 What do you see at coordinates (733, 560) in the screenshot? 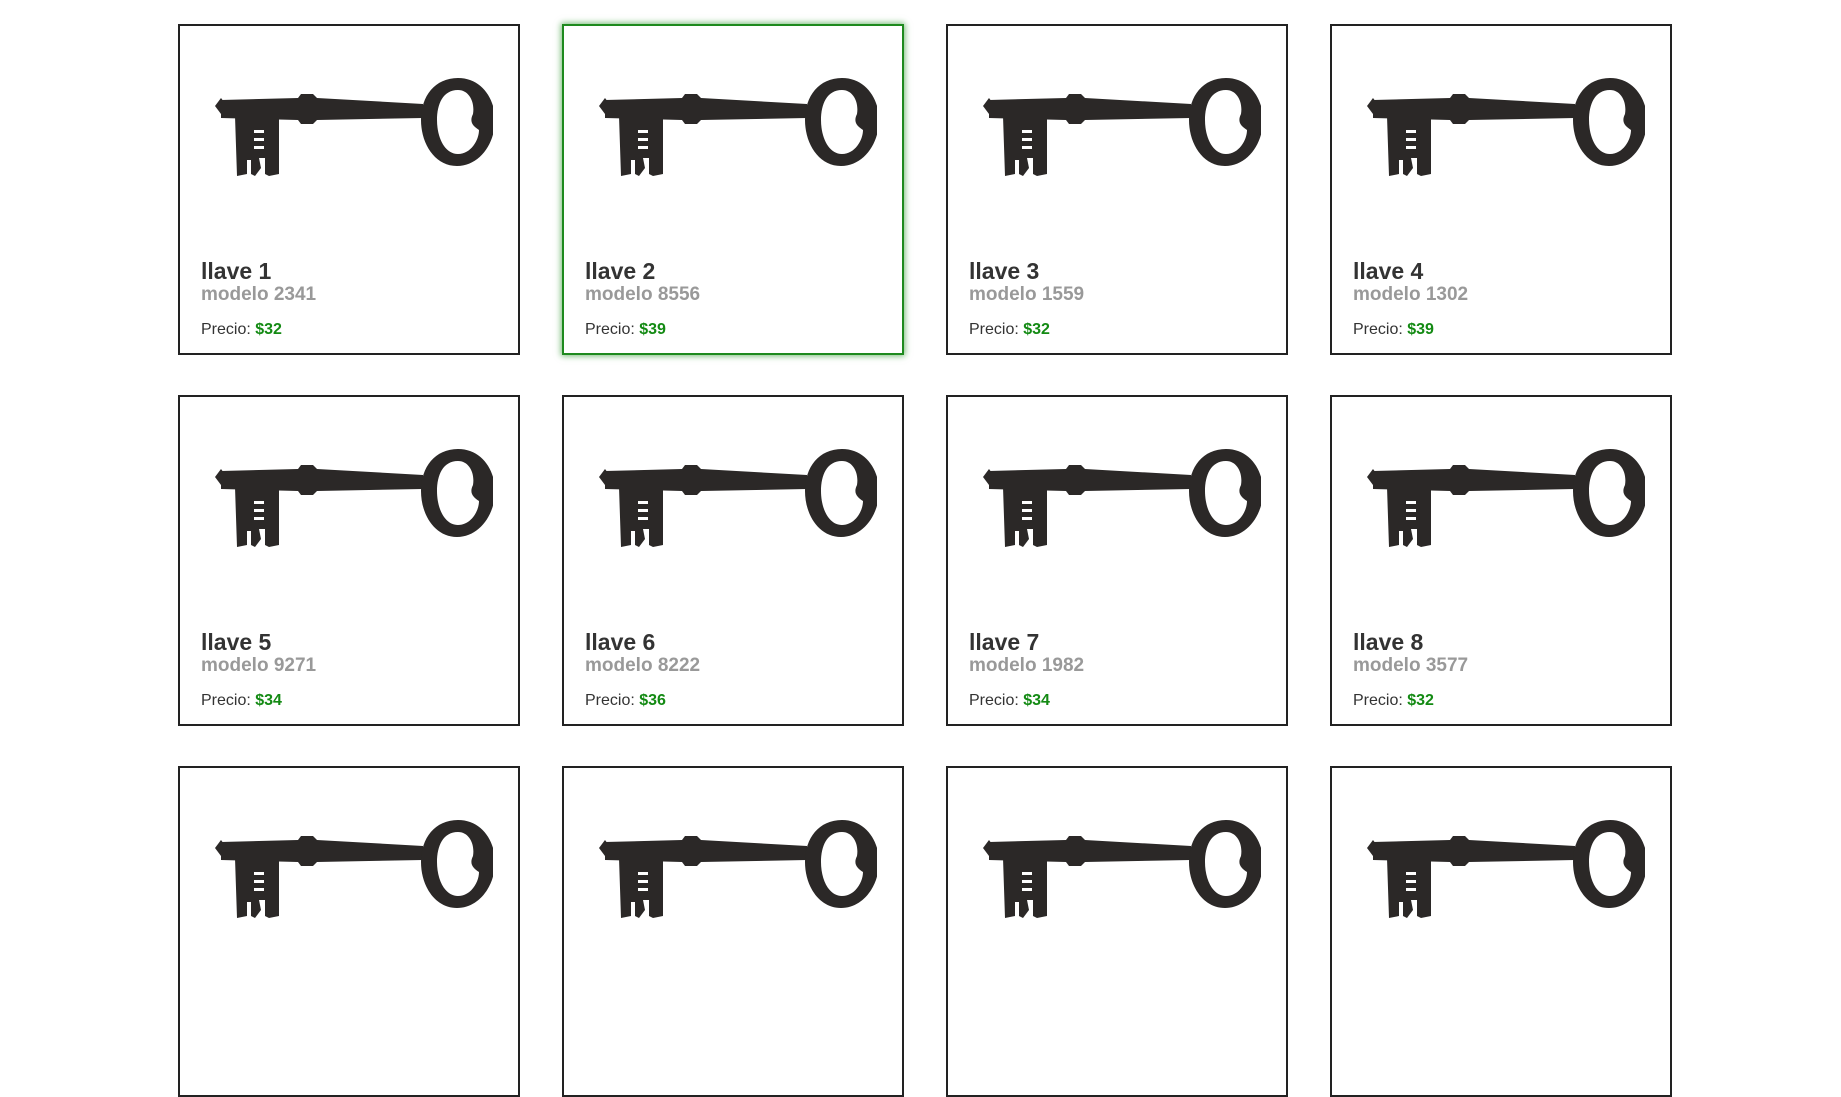
I see `product-card: llave 6 modelo 8222 Precio: $36` at bounding box center [733, 560].